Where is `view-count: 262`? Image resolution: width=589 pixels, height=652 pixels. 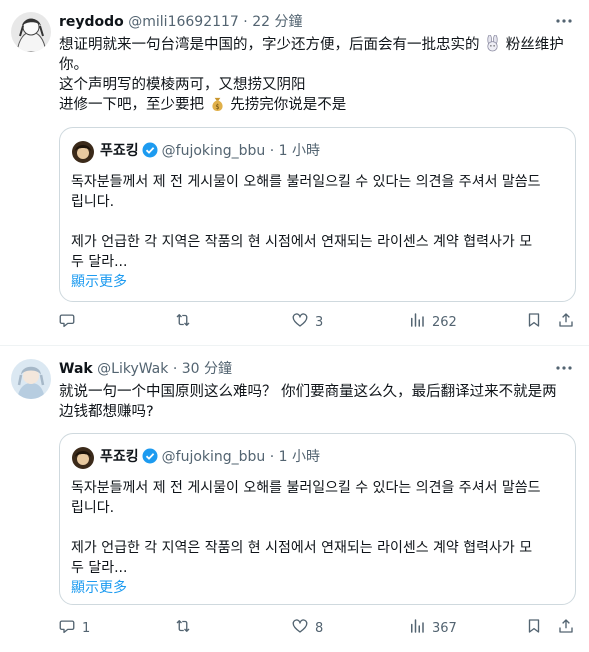
view-count: 262 is located at coordinates (444, 322).